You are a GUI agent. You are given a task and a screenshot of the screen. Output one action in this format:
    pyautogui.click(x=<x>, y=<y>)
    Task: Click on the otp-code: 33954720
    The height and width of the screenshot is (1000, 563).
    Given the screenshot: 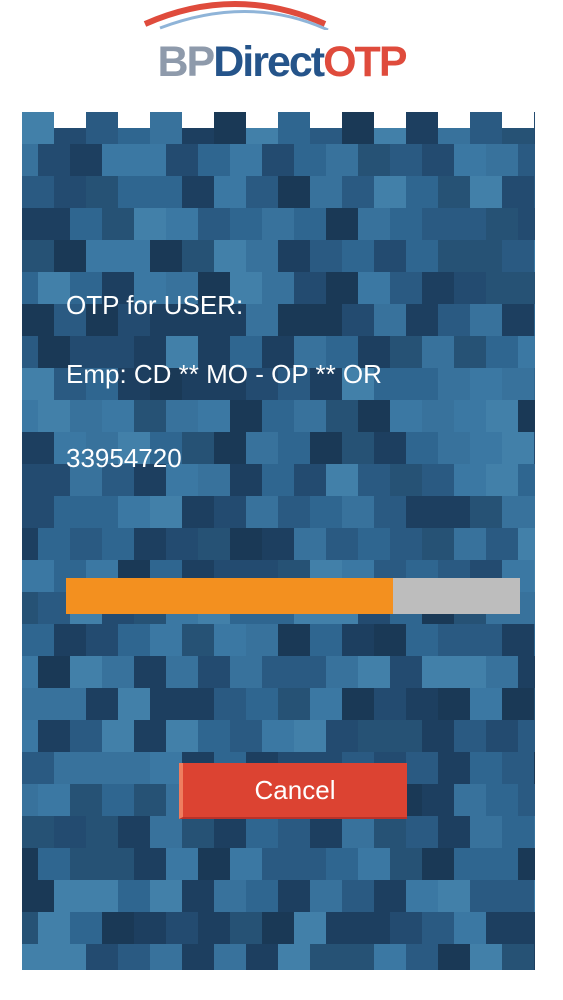 What is the action you would take?
    pyautogui.click(x=124, y=458)
    